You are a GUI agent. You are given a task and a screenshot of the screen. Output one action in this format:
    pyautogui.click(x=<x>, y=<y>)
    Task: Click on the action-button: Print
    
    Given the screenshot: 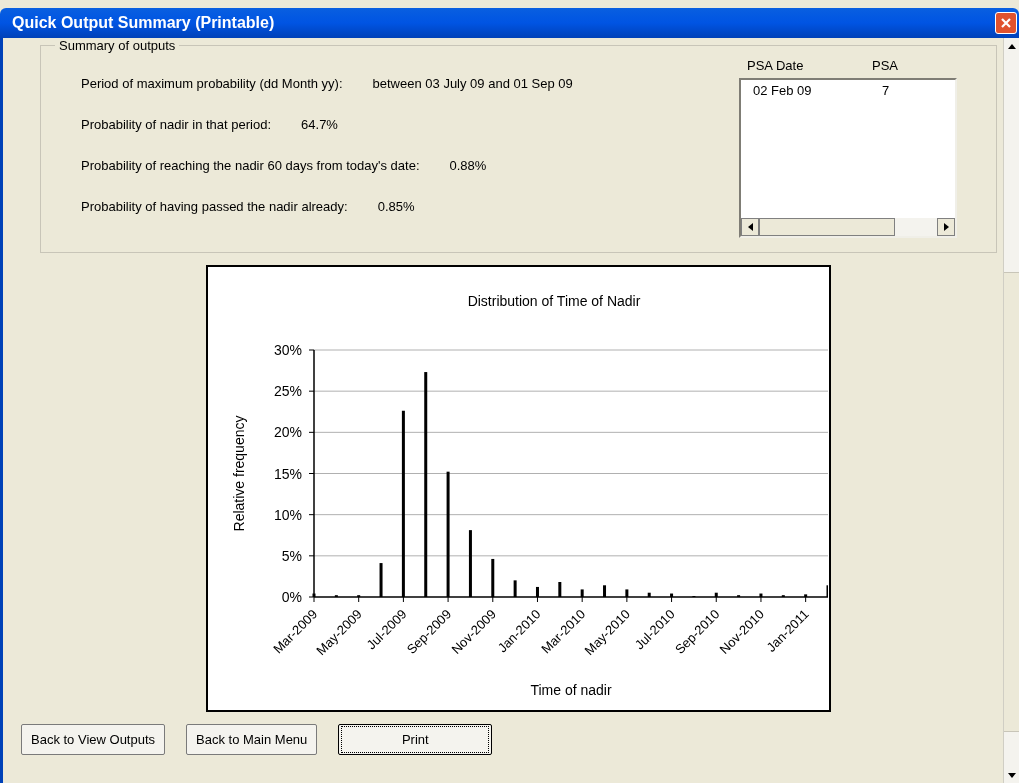 What is the action you would take?
    pyautogui.click(x=415, y=739)
    